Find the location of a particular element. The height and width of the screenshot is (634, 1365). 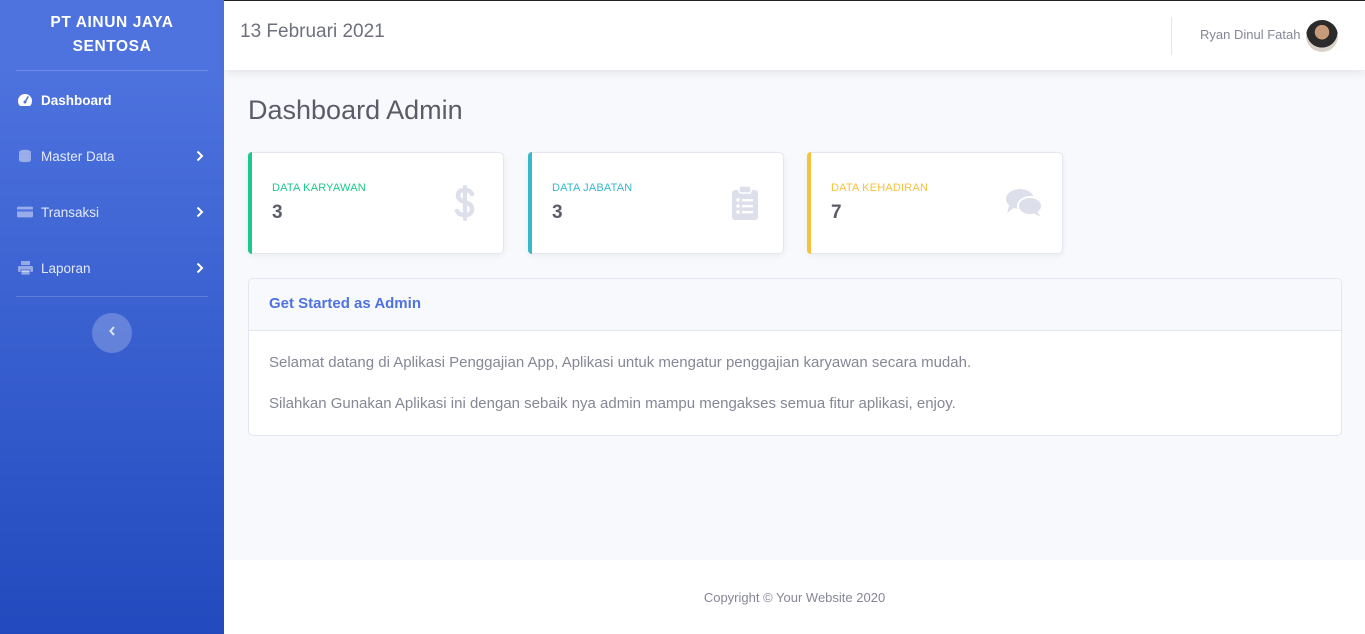

current-date: 13 Februari 2021 is located at coordinates (312, 31).